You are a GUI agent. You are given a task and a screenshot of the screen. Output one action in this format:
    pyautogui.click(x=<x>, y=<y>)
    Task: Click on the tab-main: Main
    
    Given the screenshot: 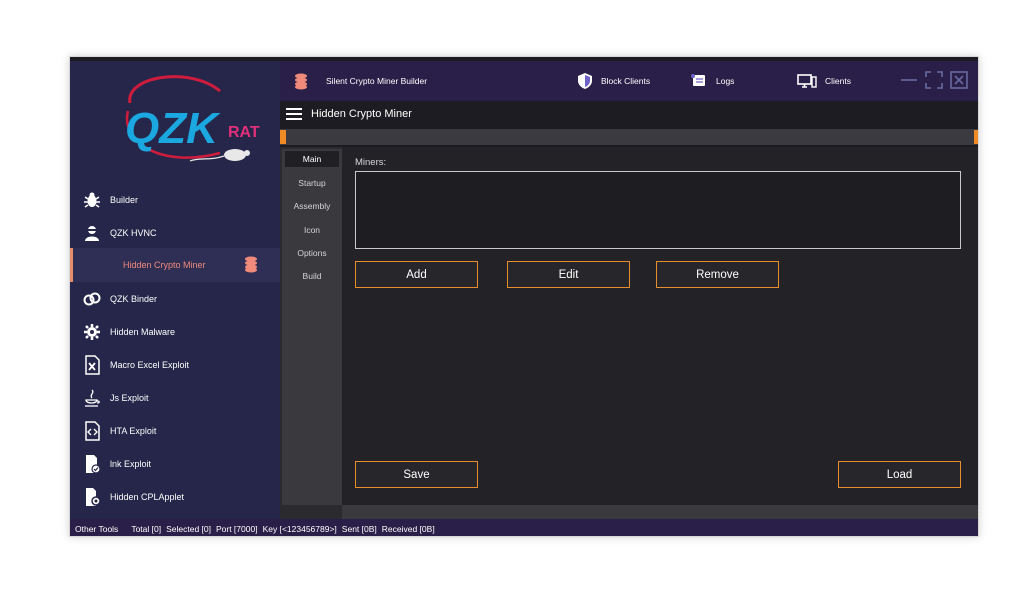 What is the action you would take?
    pyautogui.click(x=312, y=159)
    